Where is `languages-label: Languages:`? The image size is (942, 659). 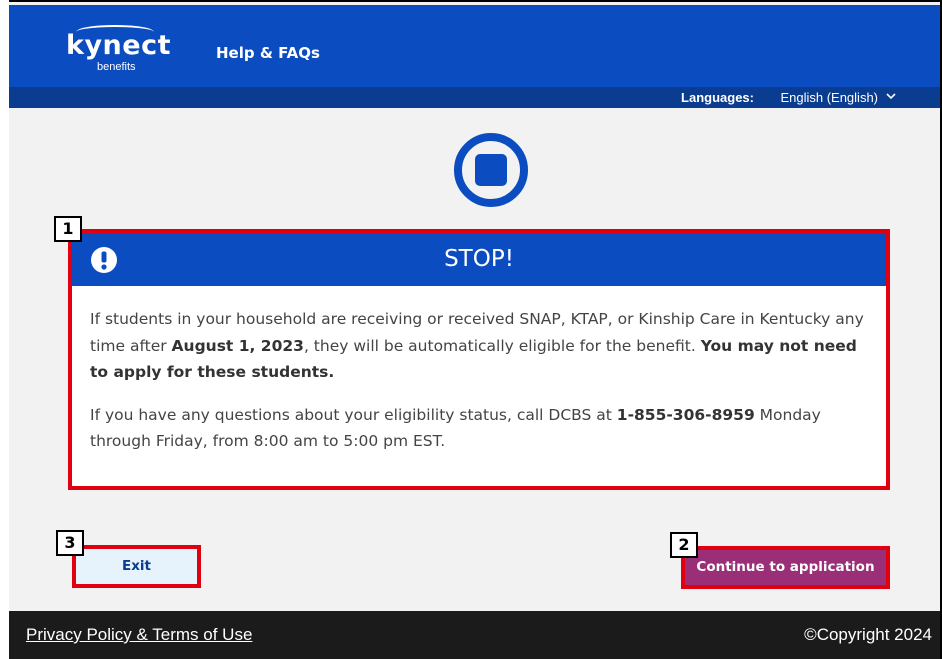 languages-label: Languages: is located at coordinates (717, 97).